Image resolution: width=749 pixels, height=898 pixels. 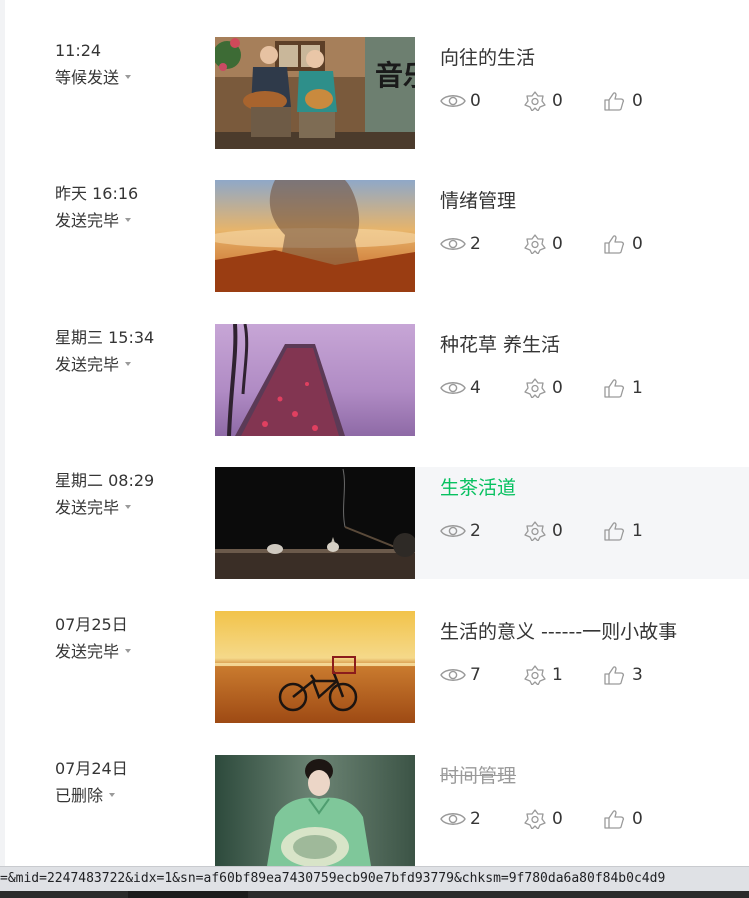 I want to click on taskbar-item, so click(x=188, y=894).